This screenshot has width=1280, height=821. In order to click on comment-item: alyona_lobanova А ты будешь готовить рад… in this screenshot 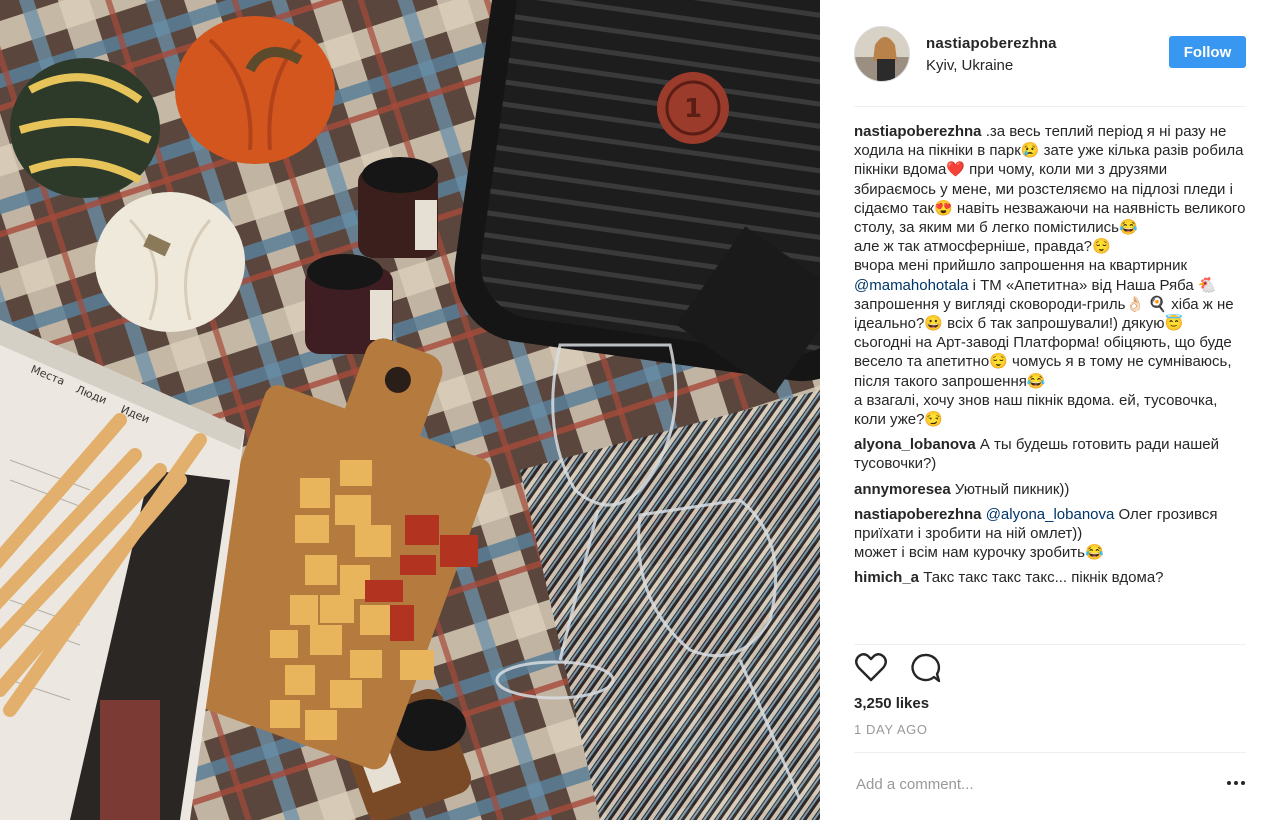, I will do `click(1050, 454)`.